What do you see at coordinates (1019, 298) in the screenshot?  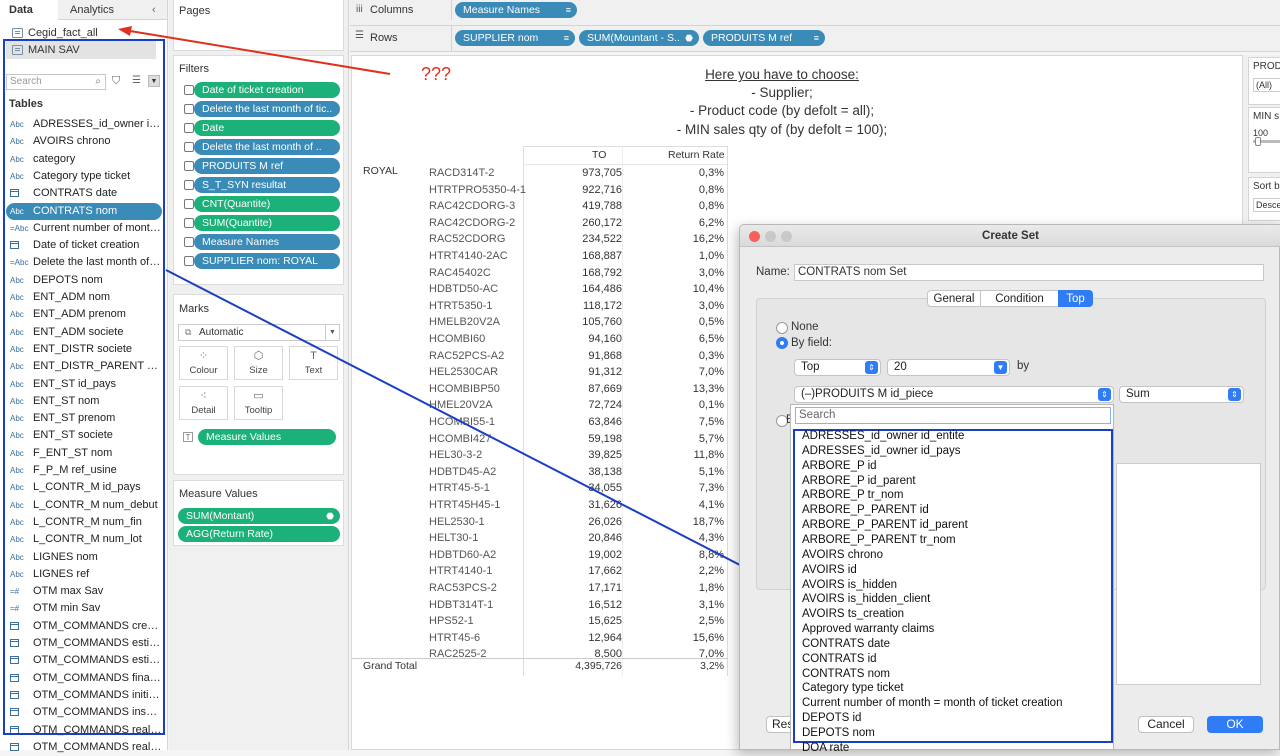 I see `tab-condition: Condition` at bounding box center [1019, 298].